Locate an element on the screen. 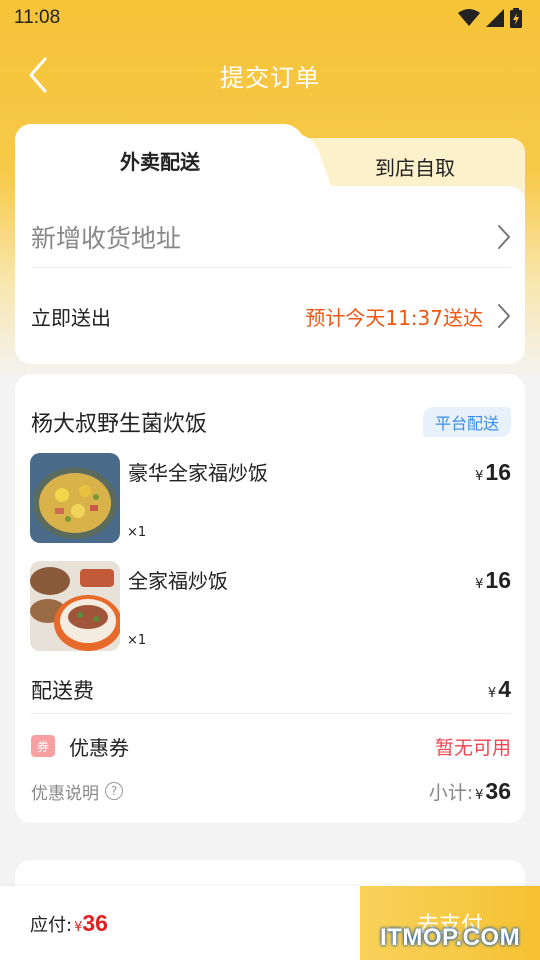  coupon-icon: 券 is located at coordinates (43, 746).